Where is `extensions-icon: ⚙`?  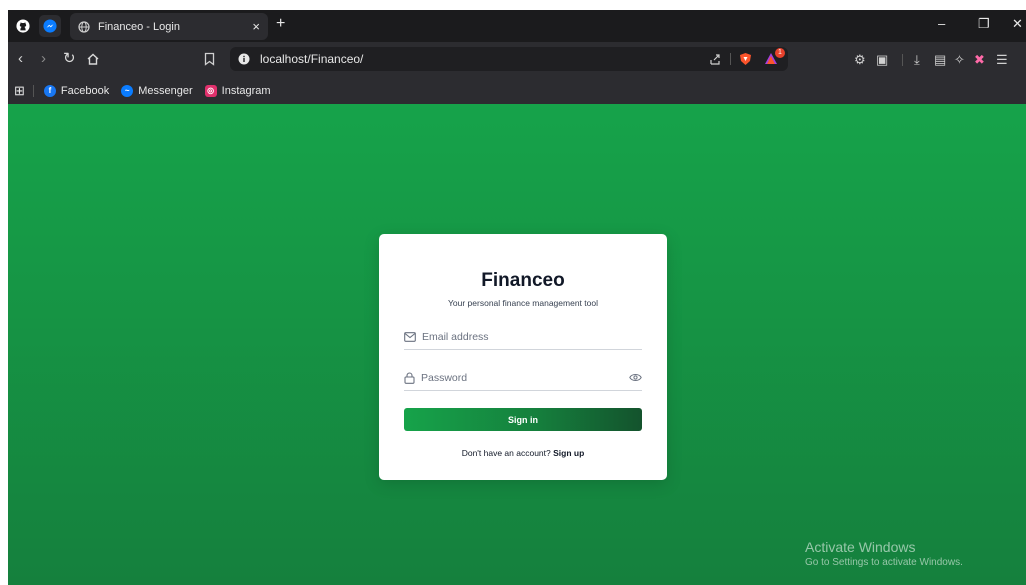
extensions-icon: ⚙ is located at coordinates (860, 60).